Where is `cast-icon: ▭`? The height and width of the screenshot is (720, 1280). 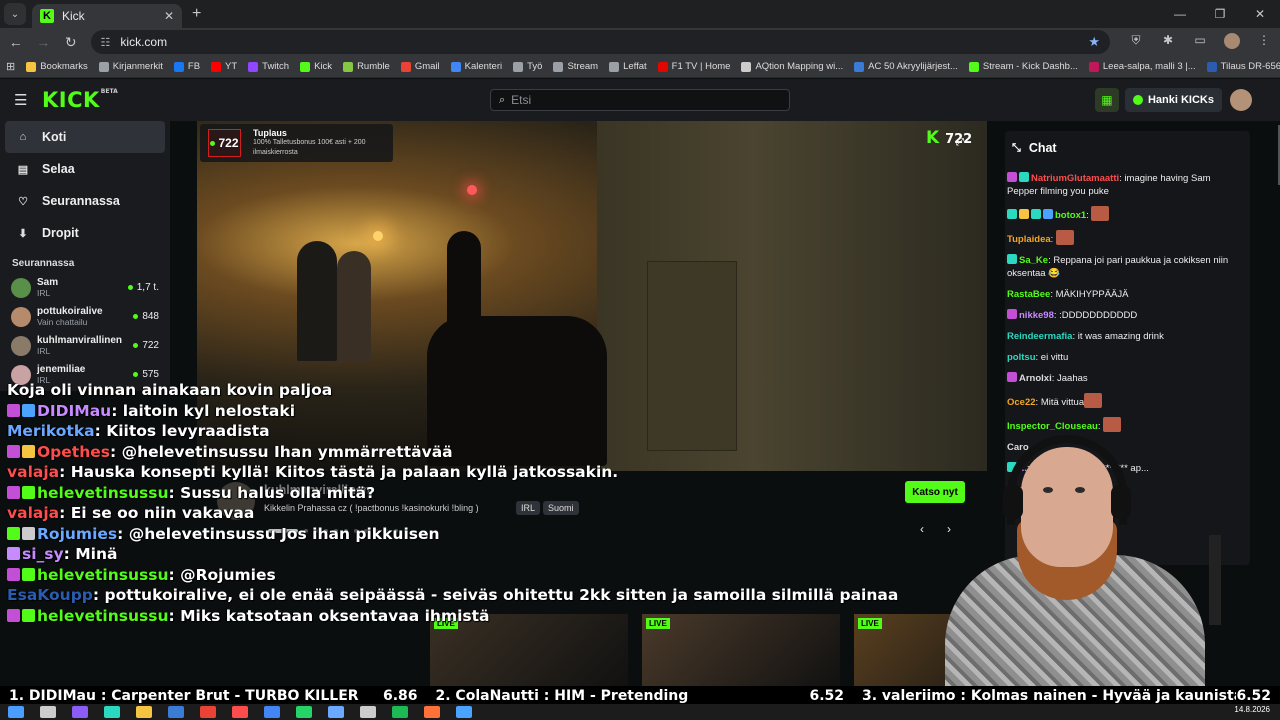
cast-icon: ▭ is located at coordinates (1200, 42).